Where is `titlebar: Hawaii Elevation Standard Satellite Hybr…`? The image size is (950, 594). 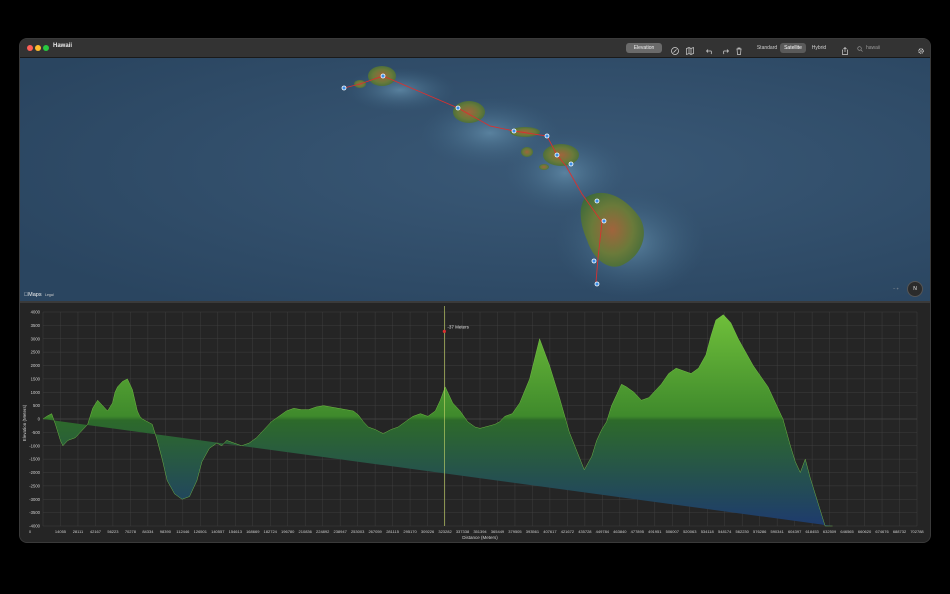 titlebar: Hawaii Elevation Standard Satellite Hybr… is located at coordinates (475, 48).